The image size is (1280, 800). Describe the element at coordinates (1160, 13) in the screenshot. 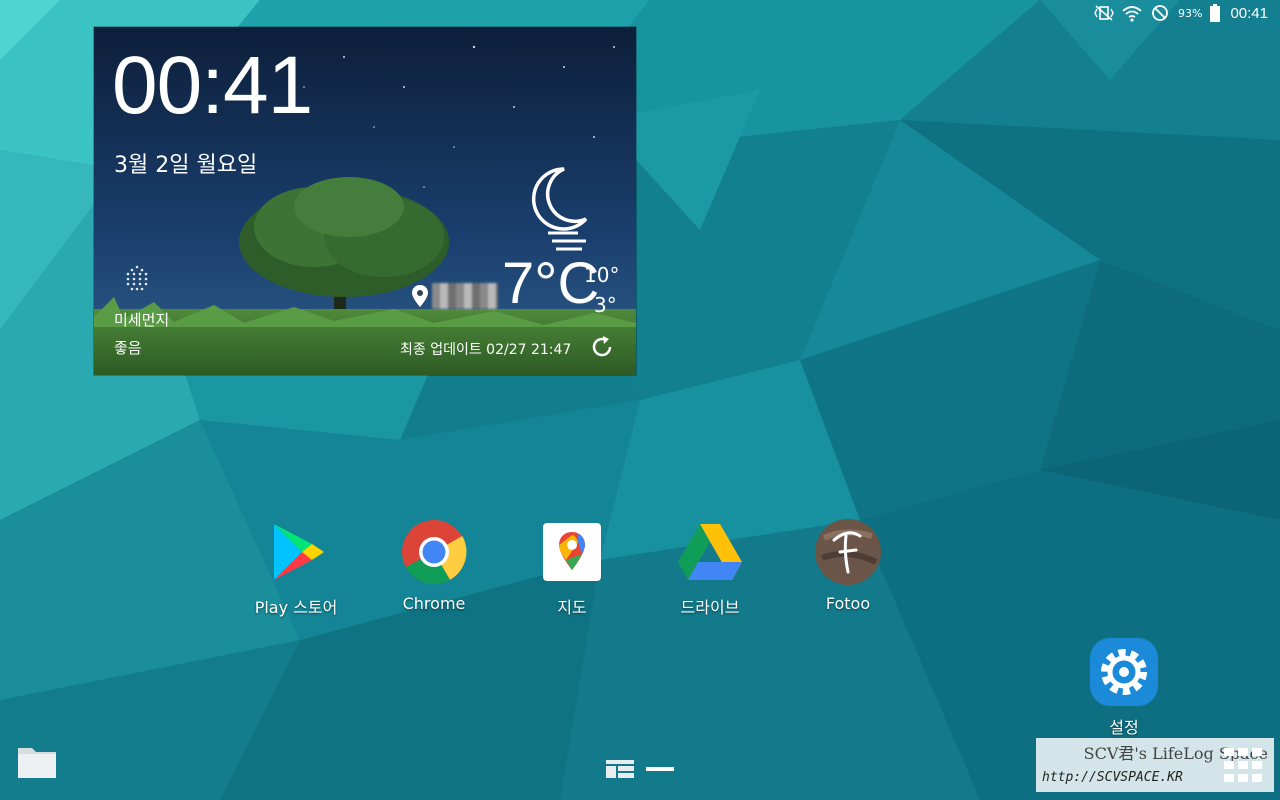

I see `no-sign-icon` at that location.